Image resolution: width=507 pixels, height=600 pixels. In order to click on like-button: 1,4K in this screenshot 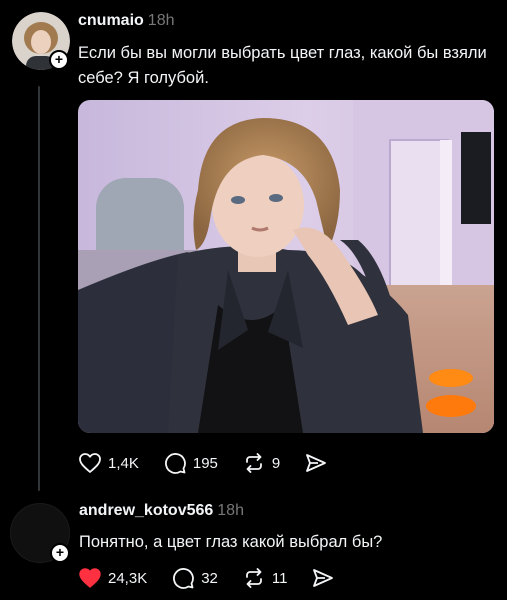, I will do `click(108, 463)`.